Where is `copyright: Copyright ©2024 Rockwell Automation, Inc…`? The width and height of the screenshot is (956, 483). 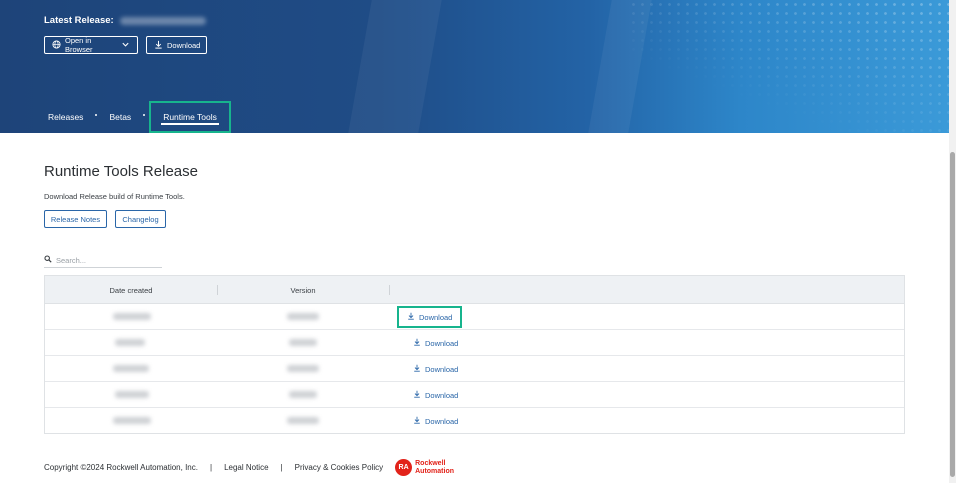
copyright: Copyright ©2024 Rockwell Automation, Inc… is located at coordinates (121, 467).